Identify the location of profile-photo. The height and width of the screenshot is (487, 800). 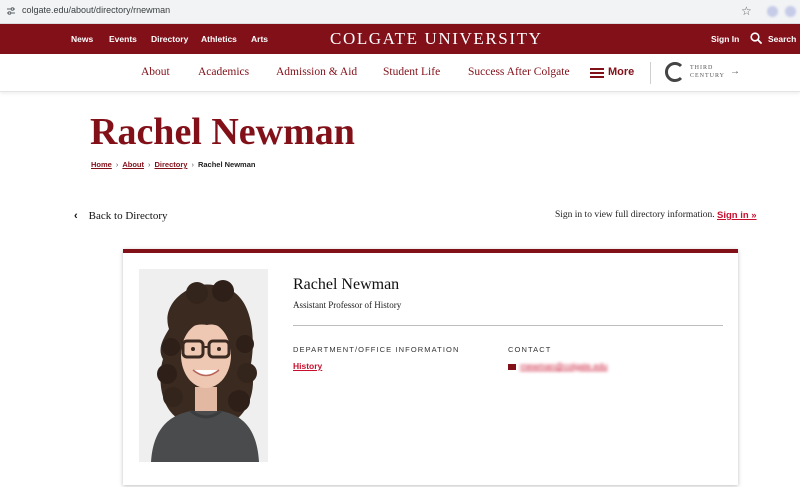
(203, 365).